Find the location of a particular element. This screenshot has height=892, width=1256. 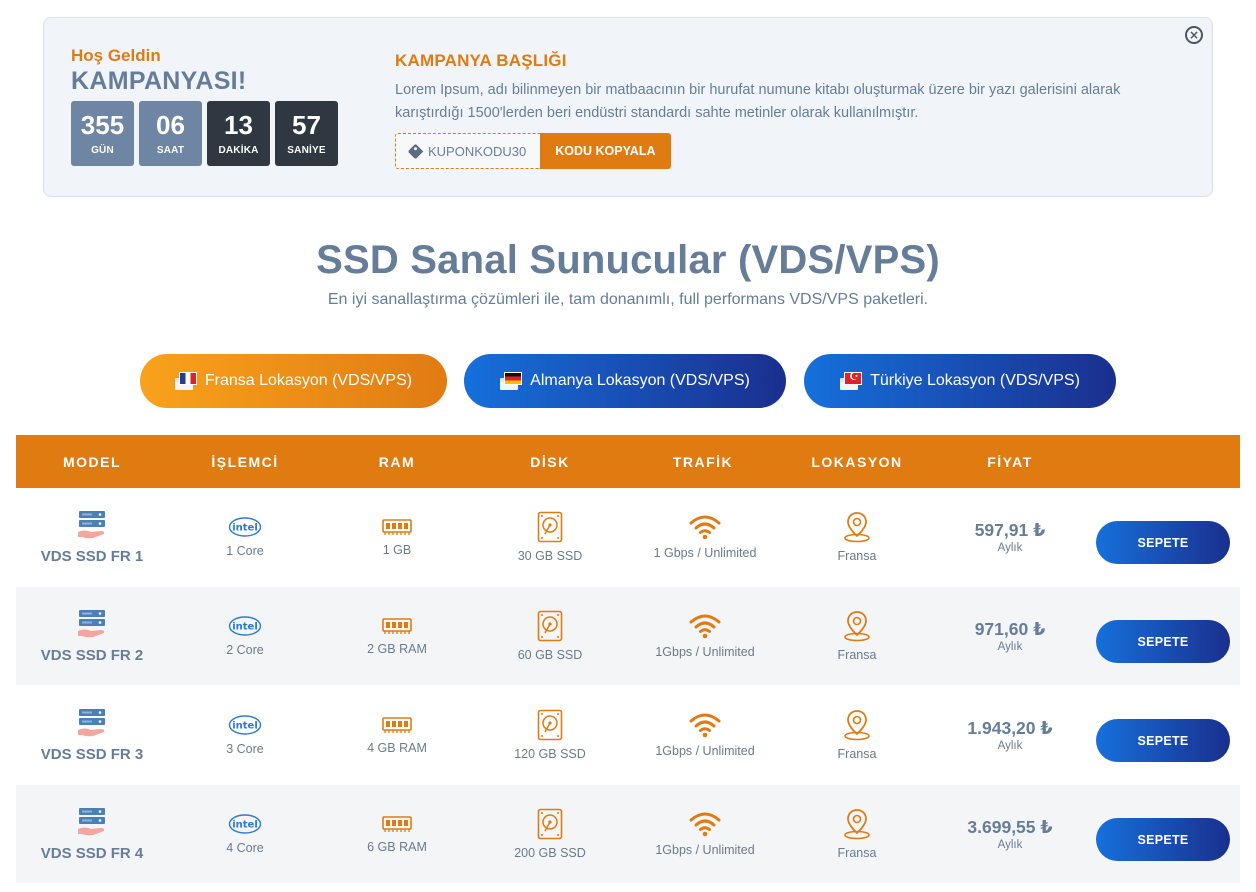

cpu-value: 1 Core is located at coordinates (245, 551).